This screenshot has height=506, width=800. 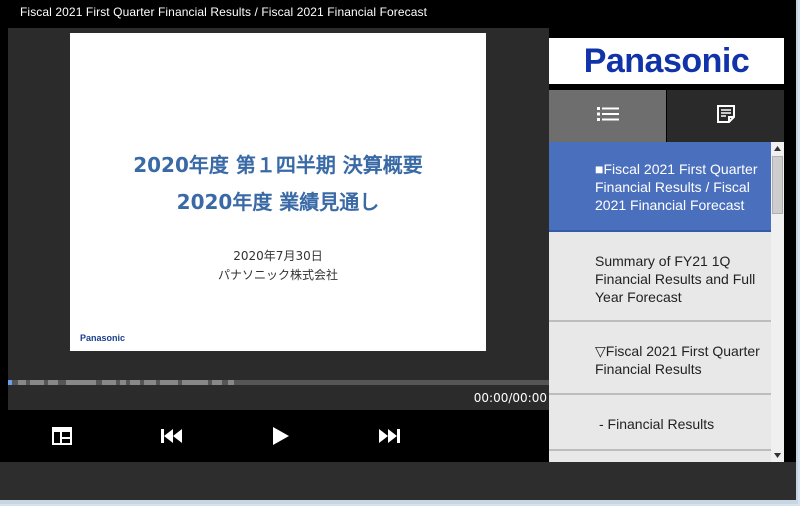 What do you see at coordinates (510, 398) in the screenshot?
I see `time-display: 00:00/00:00` at bounding box center [510, 398].